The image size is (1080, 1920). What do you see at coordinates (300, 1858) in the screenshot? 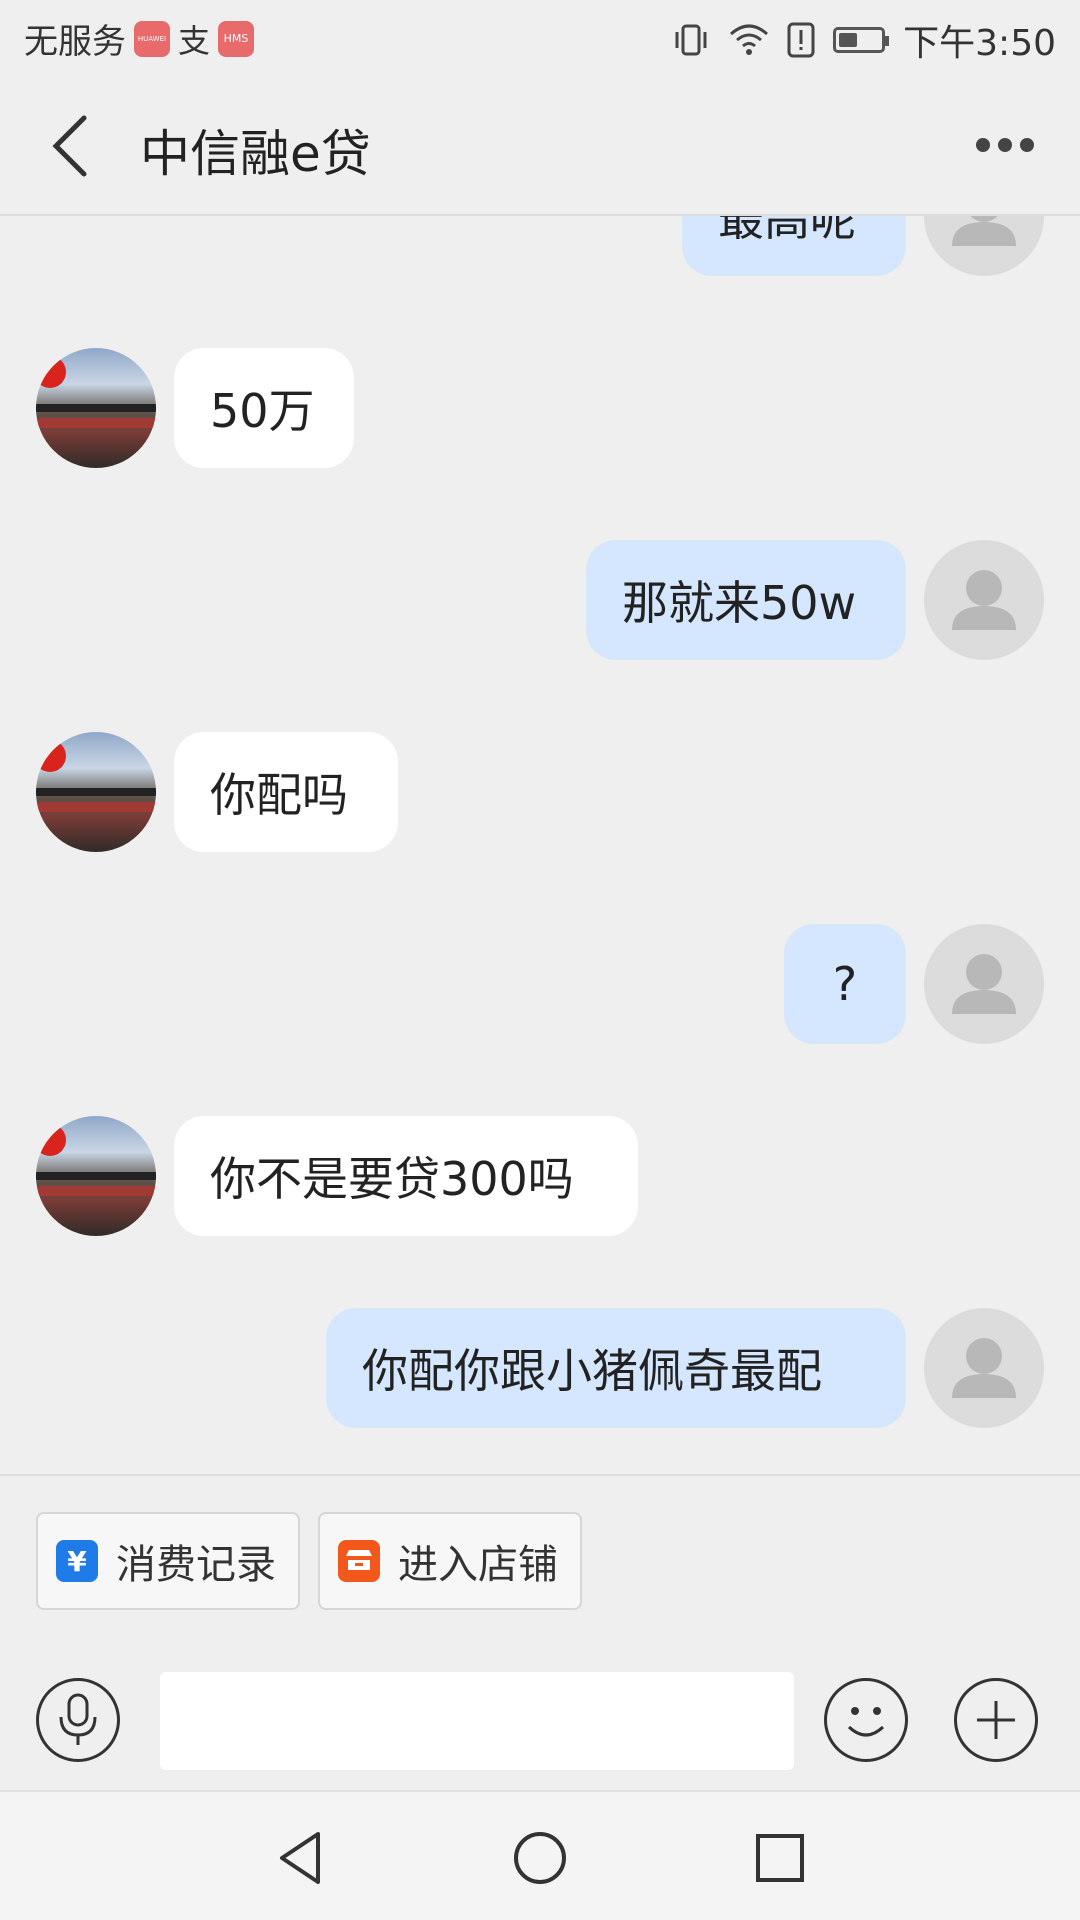
I see `nav-back-icon` at bounding box center [300, 1858].